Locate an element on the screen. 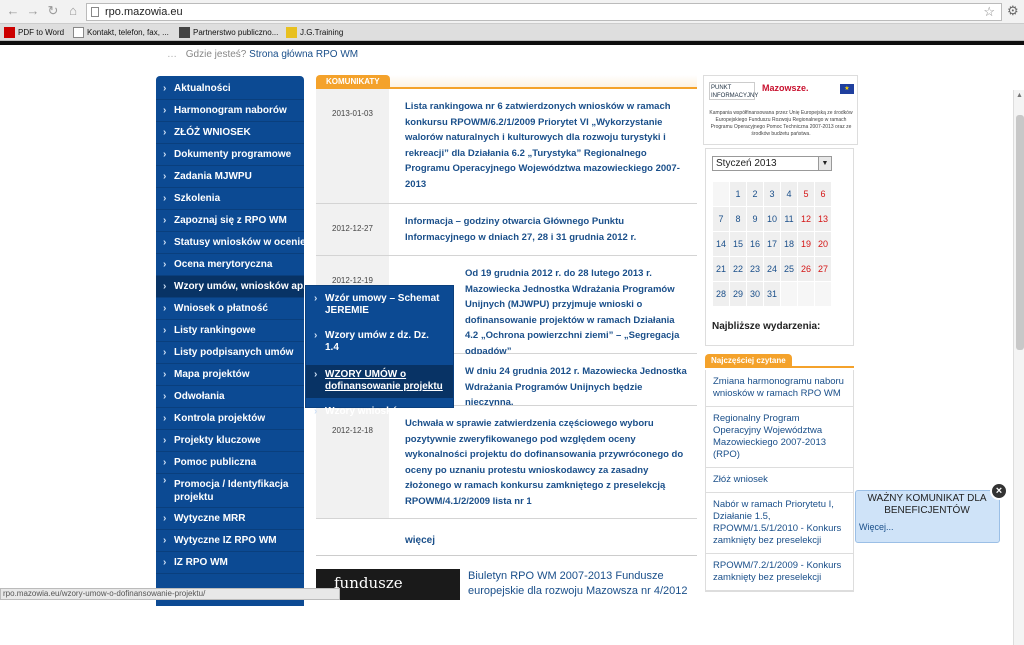  calendar-day: 11 is located at coordinates (789, 219).